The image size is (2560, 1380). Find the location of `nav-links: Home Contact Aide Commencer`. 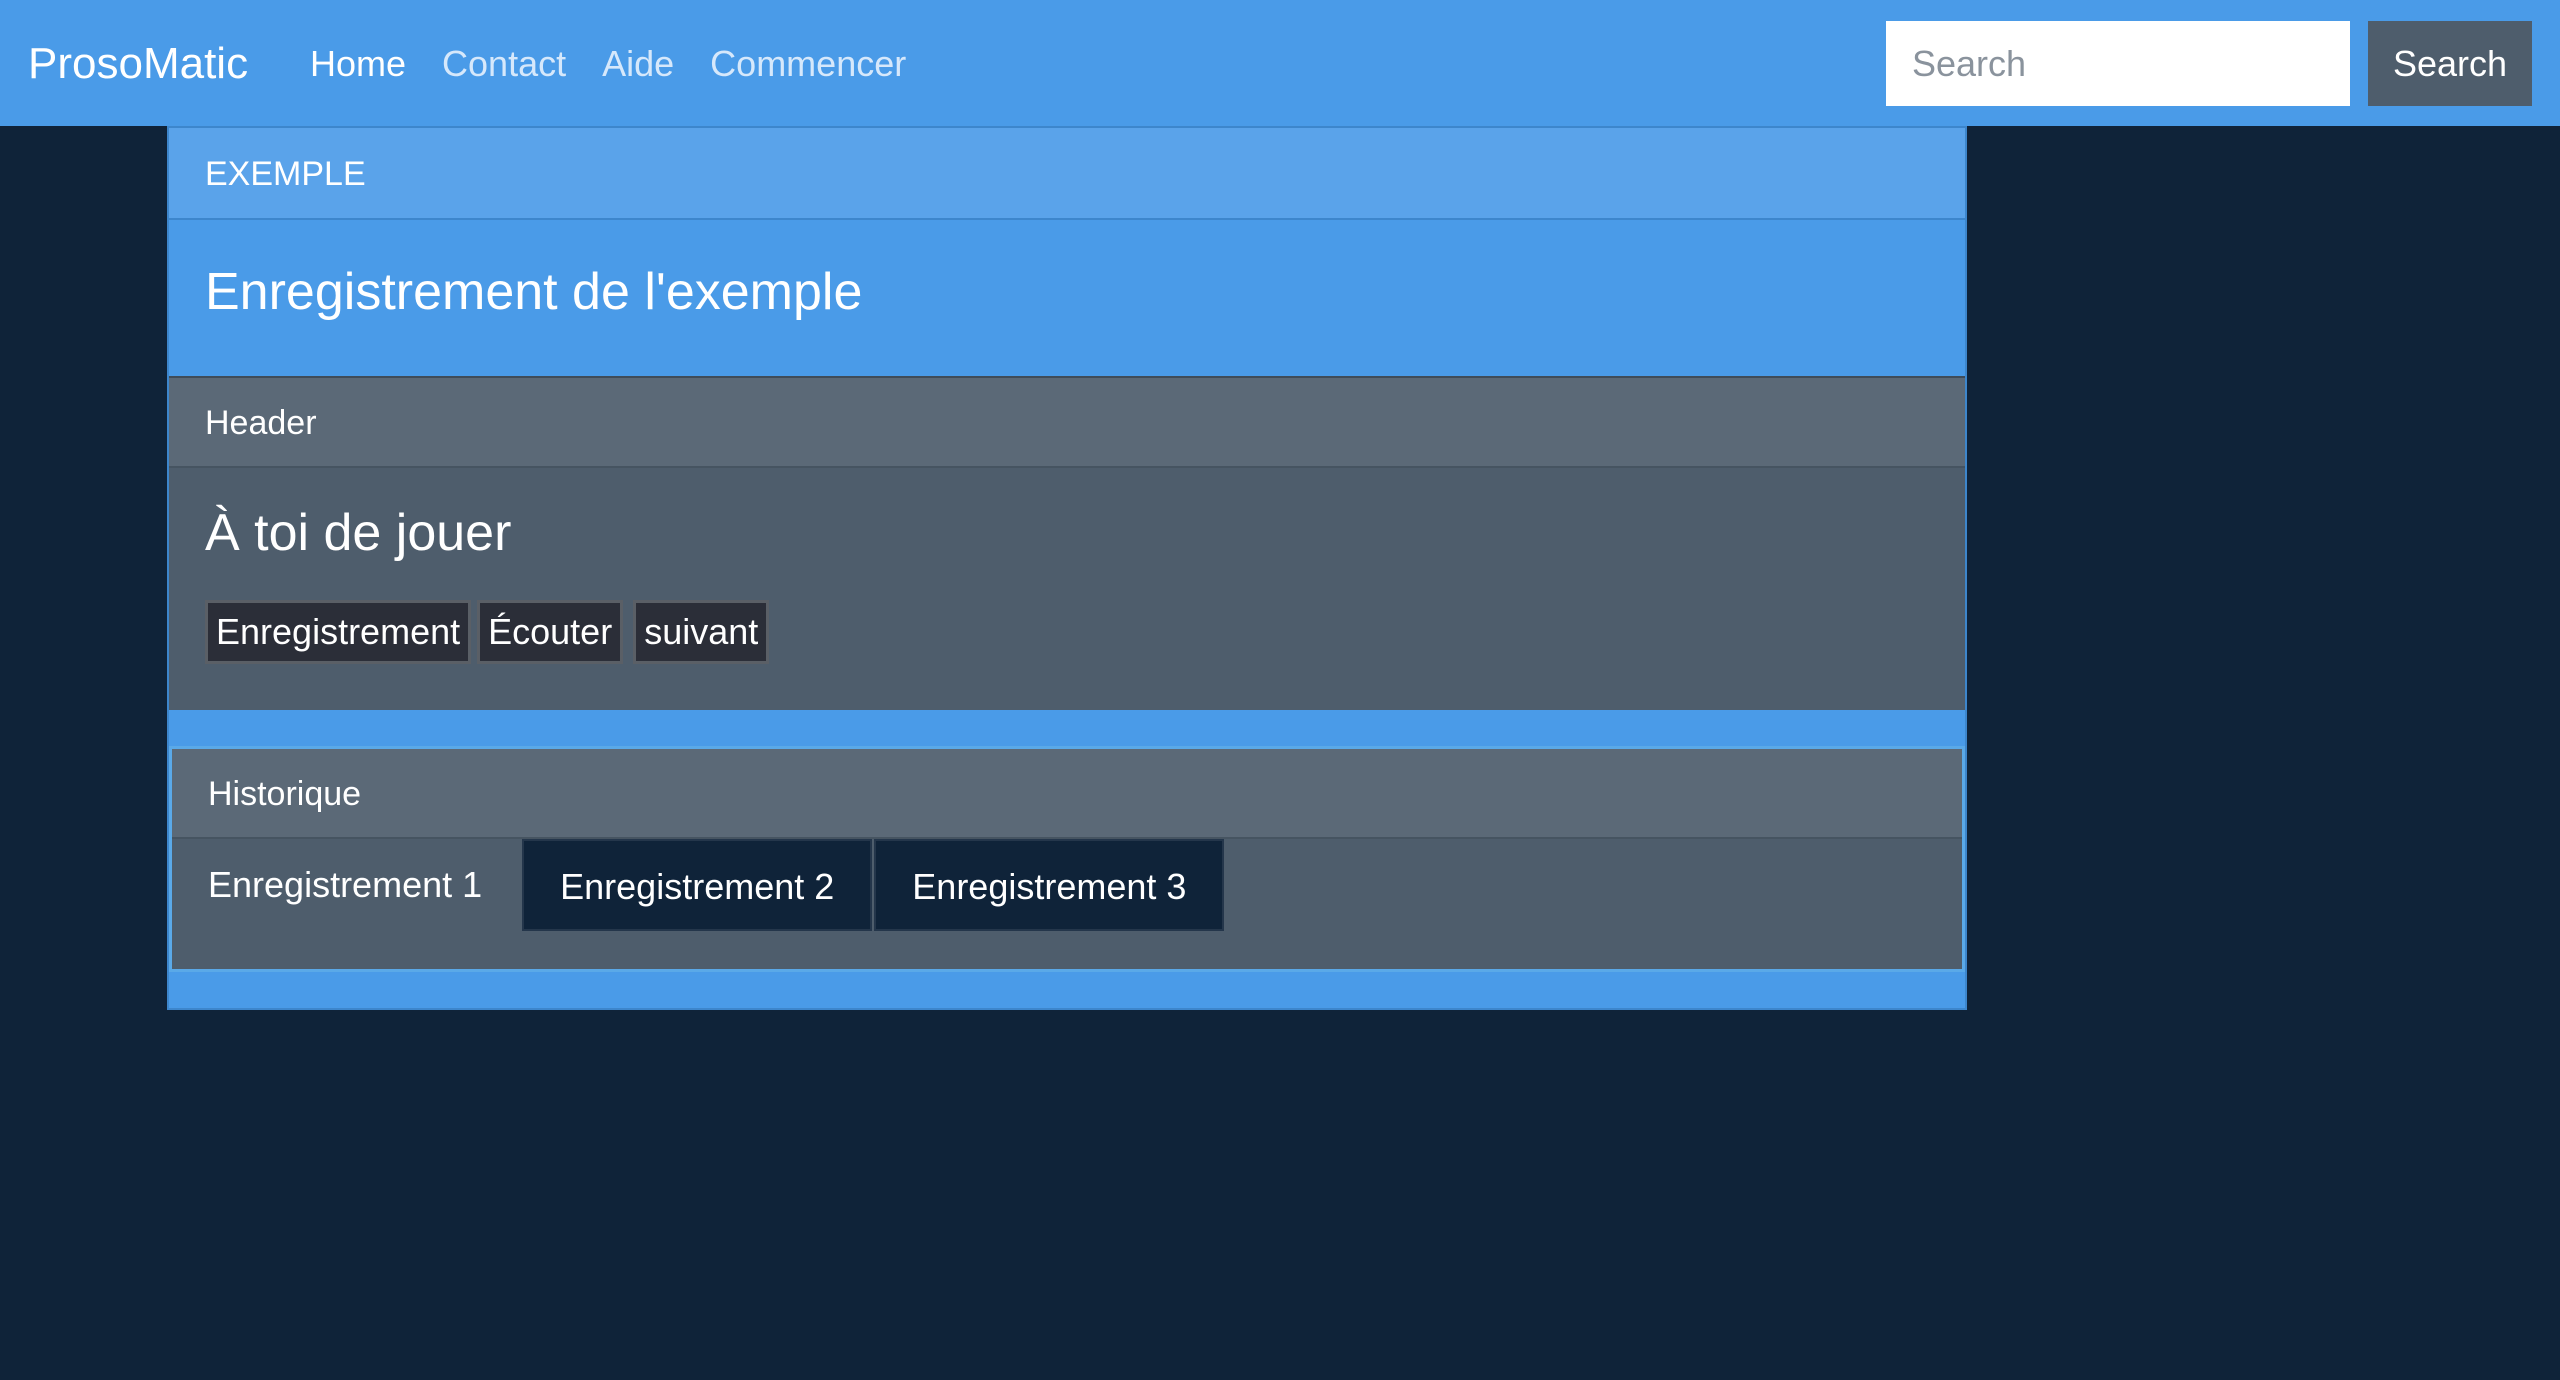

nav-links: Home Contact Aide Commencer is located at coordinates (626, 64).